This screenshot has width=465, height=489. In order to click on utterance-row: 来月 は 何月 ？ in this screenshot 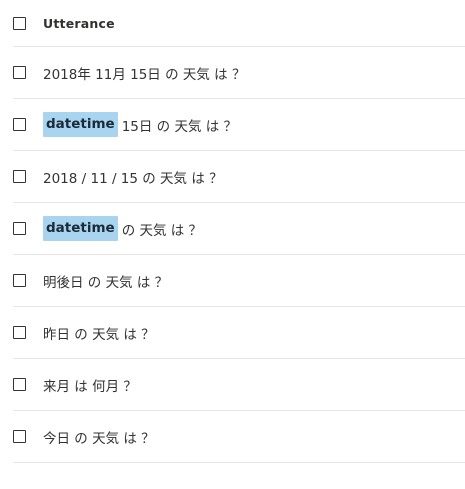, I will do `click(239, 385)`.